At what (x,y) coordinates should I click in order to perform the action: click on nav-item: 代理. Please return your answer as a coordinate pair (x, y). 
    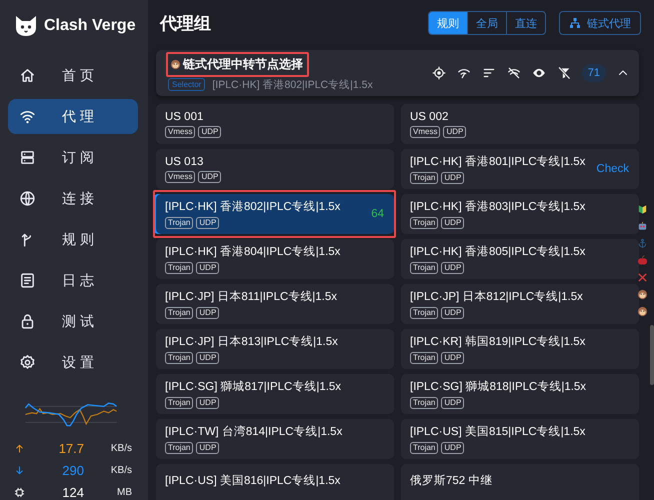
    Looking at the image, I should click on (73, 116).